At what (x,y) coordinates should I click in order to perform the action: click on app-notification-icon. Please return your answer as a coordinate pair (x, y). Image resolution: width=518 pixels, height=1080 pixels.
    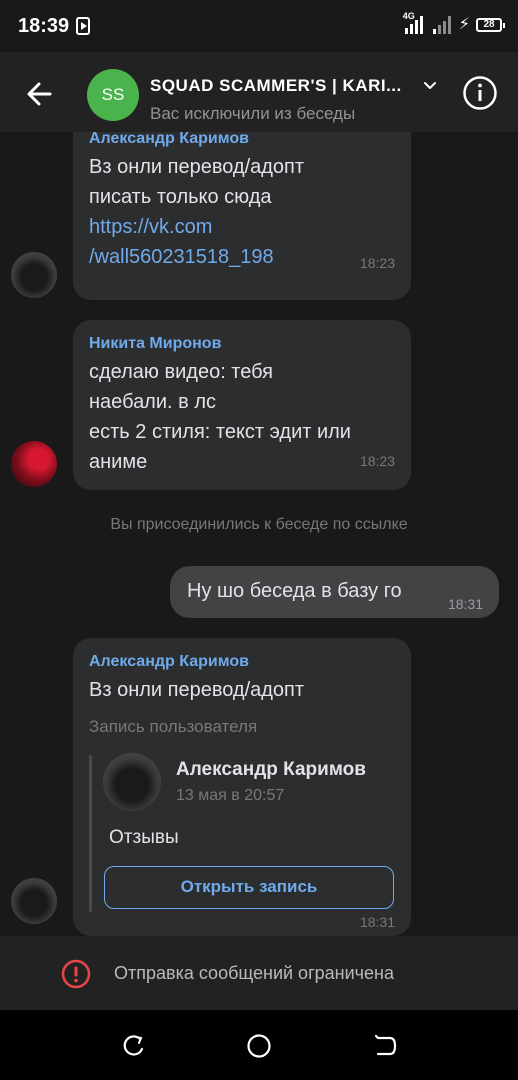
    Looking at the image, I should click on (83, 26).